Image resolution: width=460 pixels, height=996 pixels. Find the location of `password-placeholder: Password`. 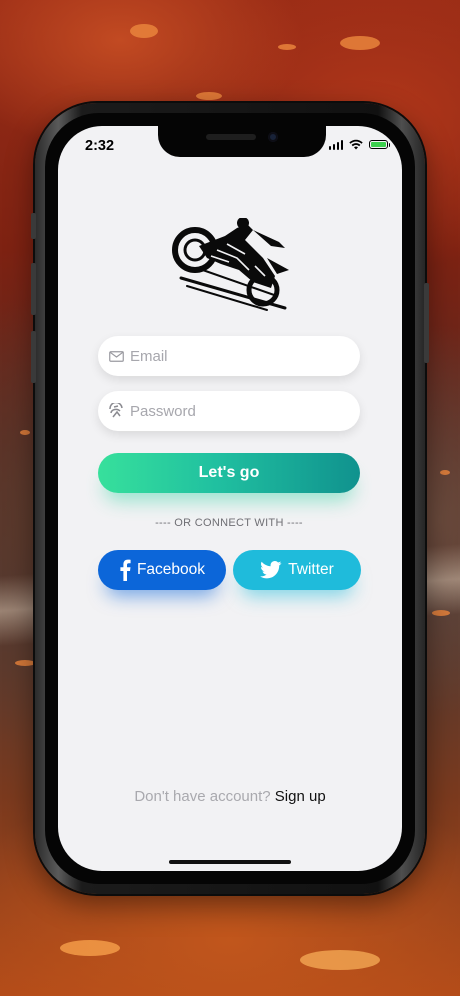

password-placeholder: Password is located at coordinates (163, 411).